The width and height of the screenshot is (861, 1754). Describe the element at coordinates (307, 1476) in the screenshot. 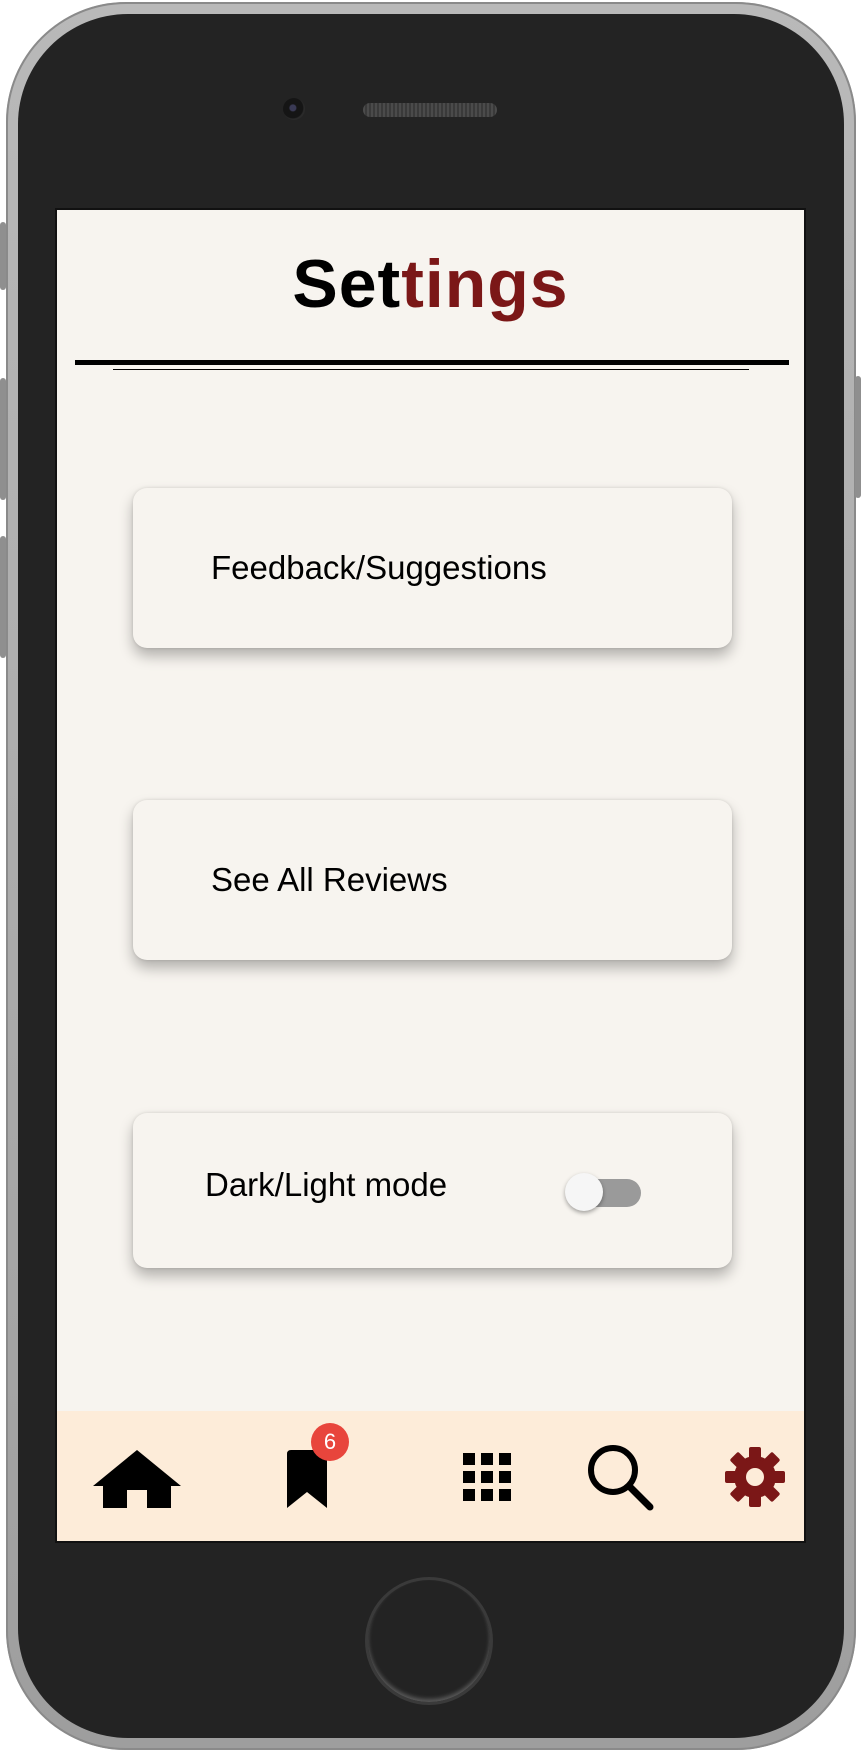

I see `nav-saved: 6` at that location.